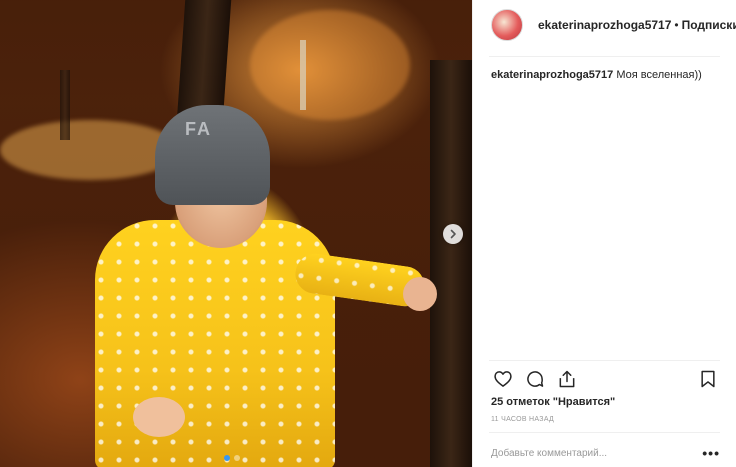 Image resolution: width=736 pixels, height=467 pixels. I want to click on action-bar, so click(605, 379).